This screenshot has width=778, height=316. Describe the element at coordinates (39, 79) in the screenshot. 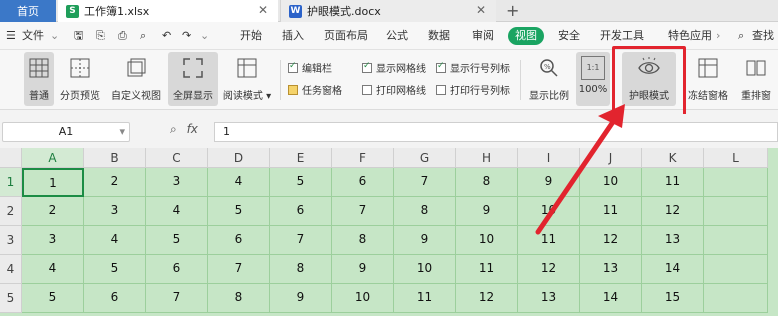

I see `normal-view-button: 普通` at that location.